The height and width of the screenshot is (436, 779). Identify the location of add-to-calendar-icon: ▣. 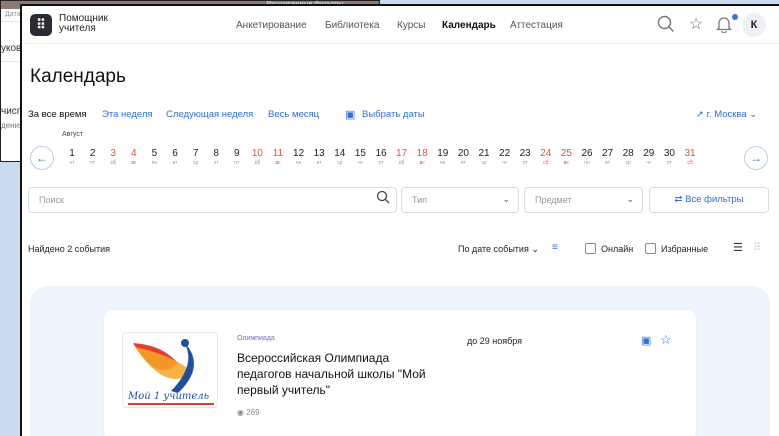
(646, 340).